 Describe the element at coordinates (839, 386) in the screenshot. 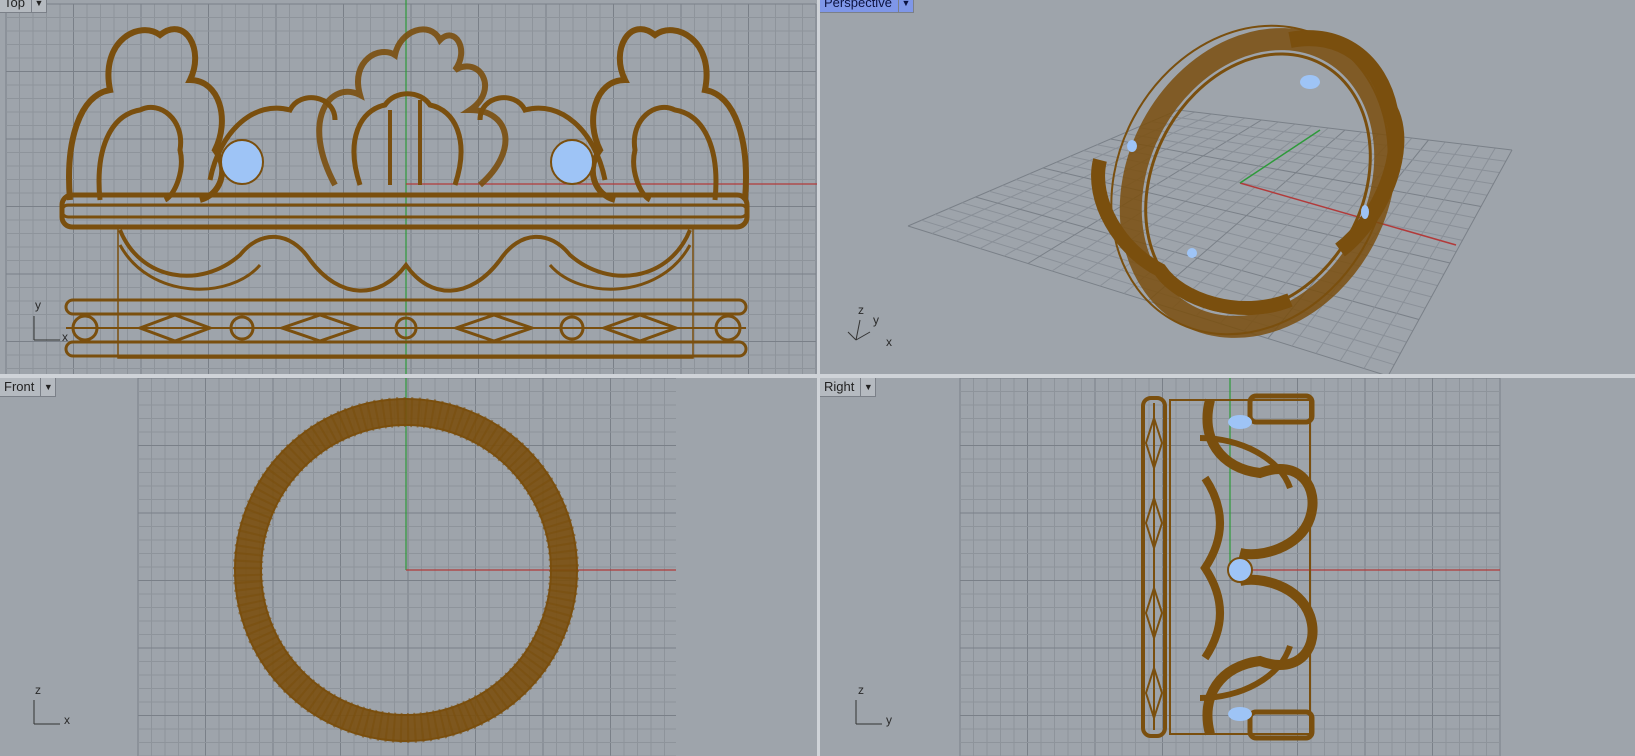

I see `viewport-title: Right` at that location.